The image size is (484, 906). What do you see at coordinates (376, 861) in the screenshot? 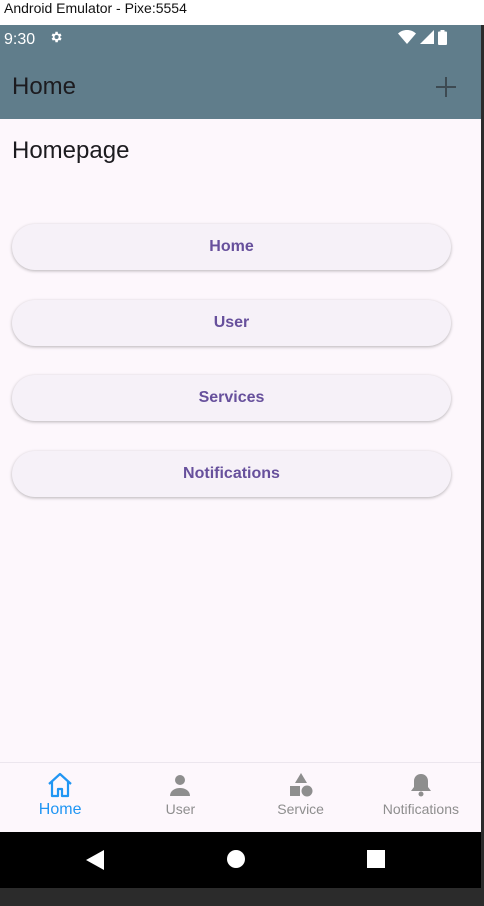
I see `recents-square-icon` at bounding box center [376, 861].